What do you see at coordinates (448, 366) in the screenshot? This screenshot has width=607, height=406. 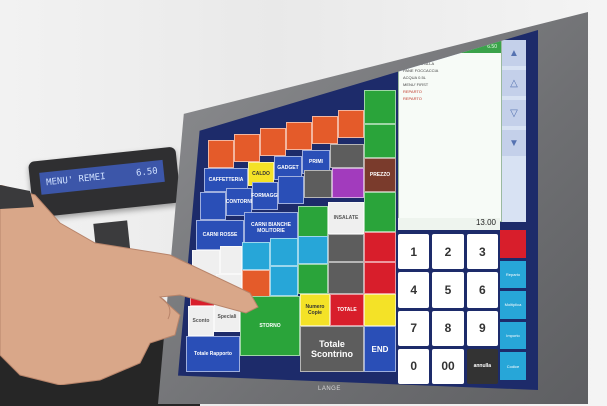 I see `key-00: 00` at bounding box center [448, 366].